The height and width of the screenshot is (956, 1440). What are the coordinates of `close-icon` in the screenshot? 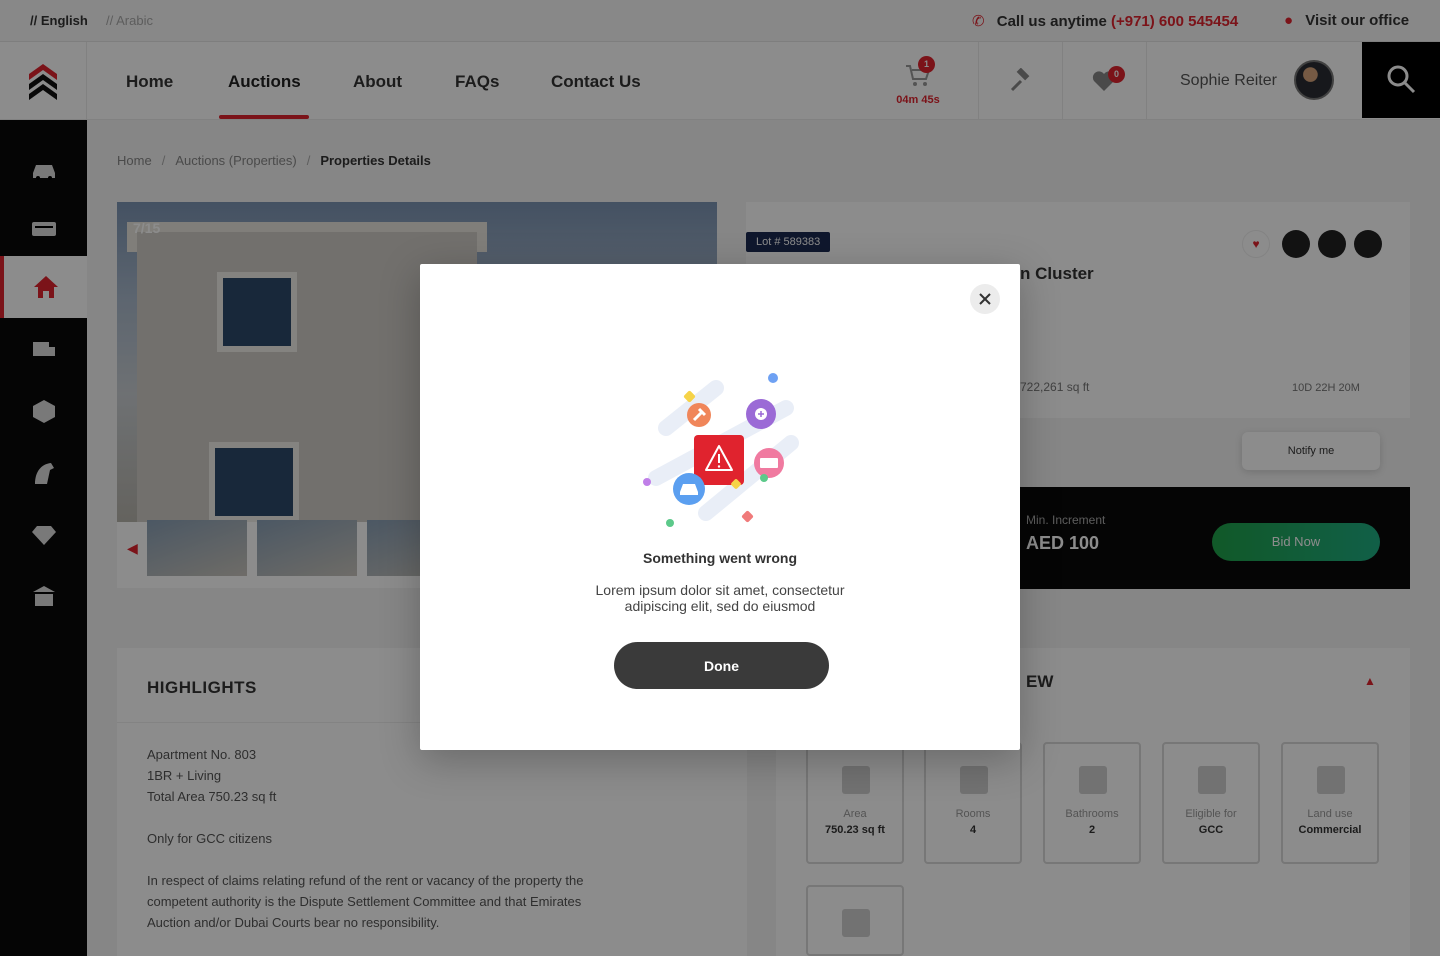 It's located at (985, 299).